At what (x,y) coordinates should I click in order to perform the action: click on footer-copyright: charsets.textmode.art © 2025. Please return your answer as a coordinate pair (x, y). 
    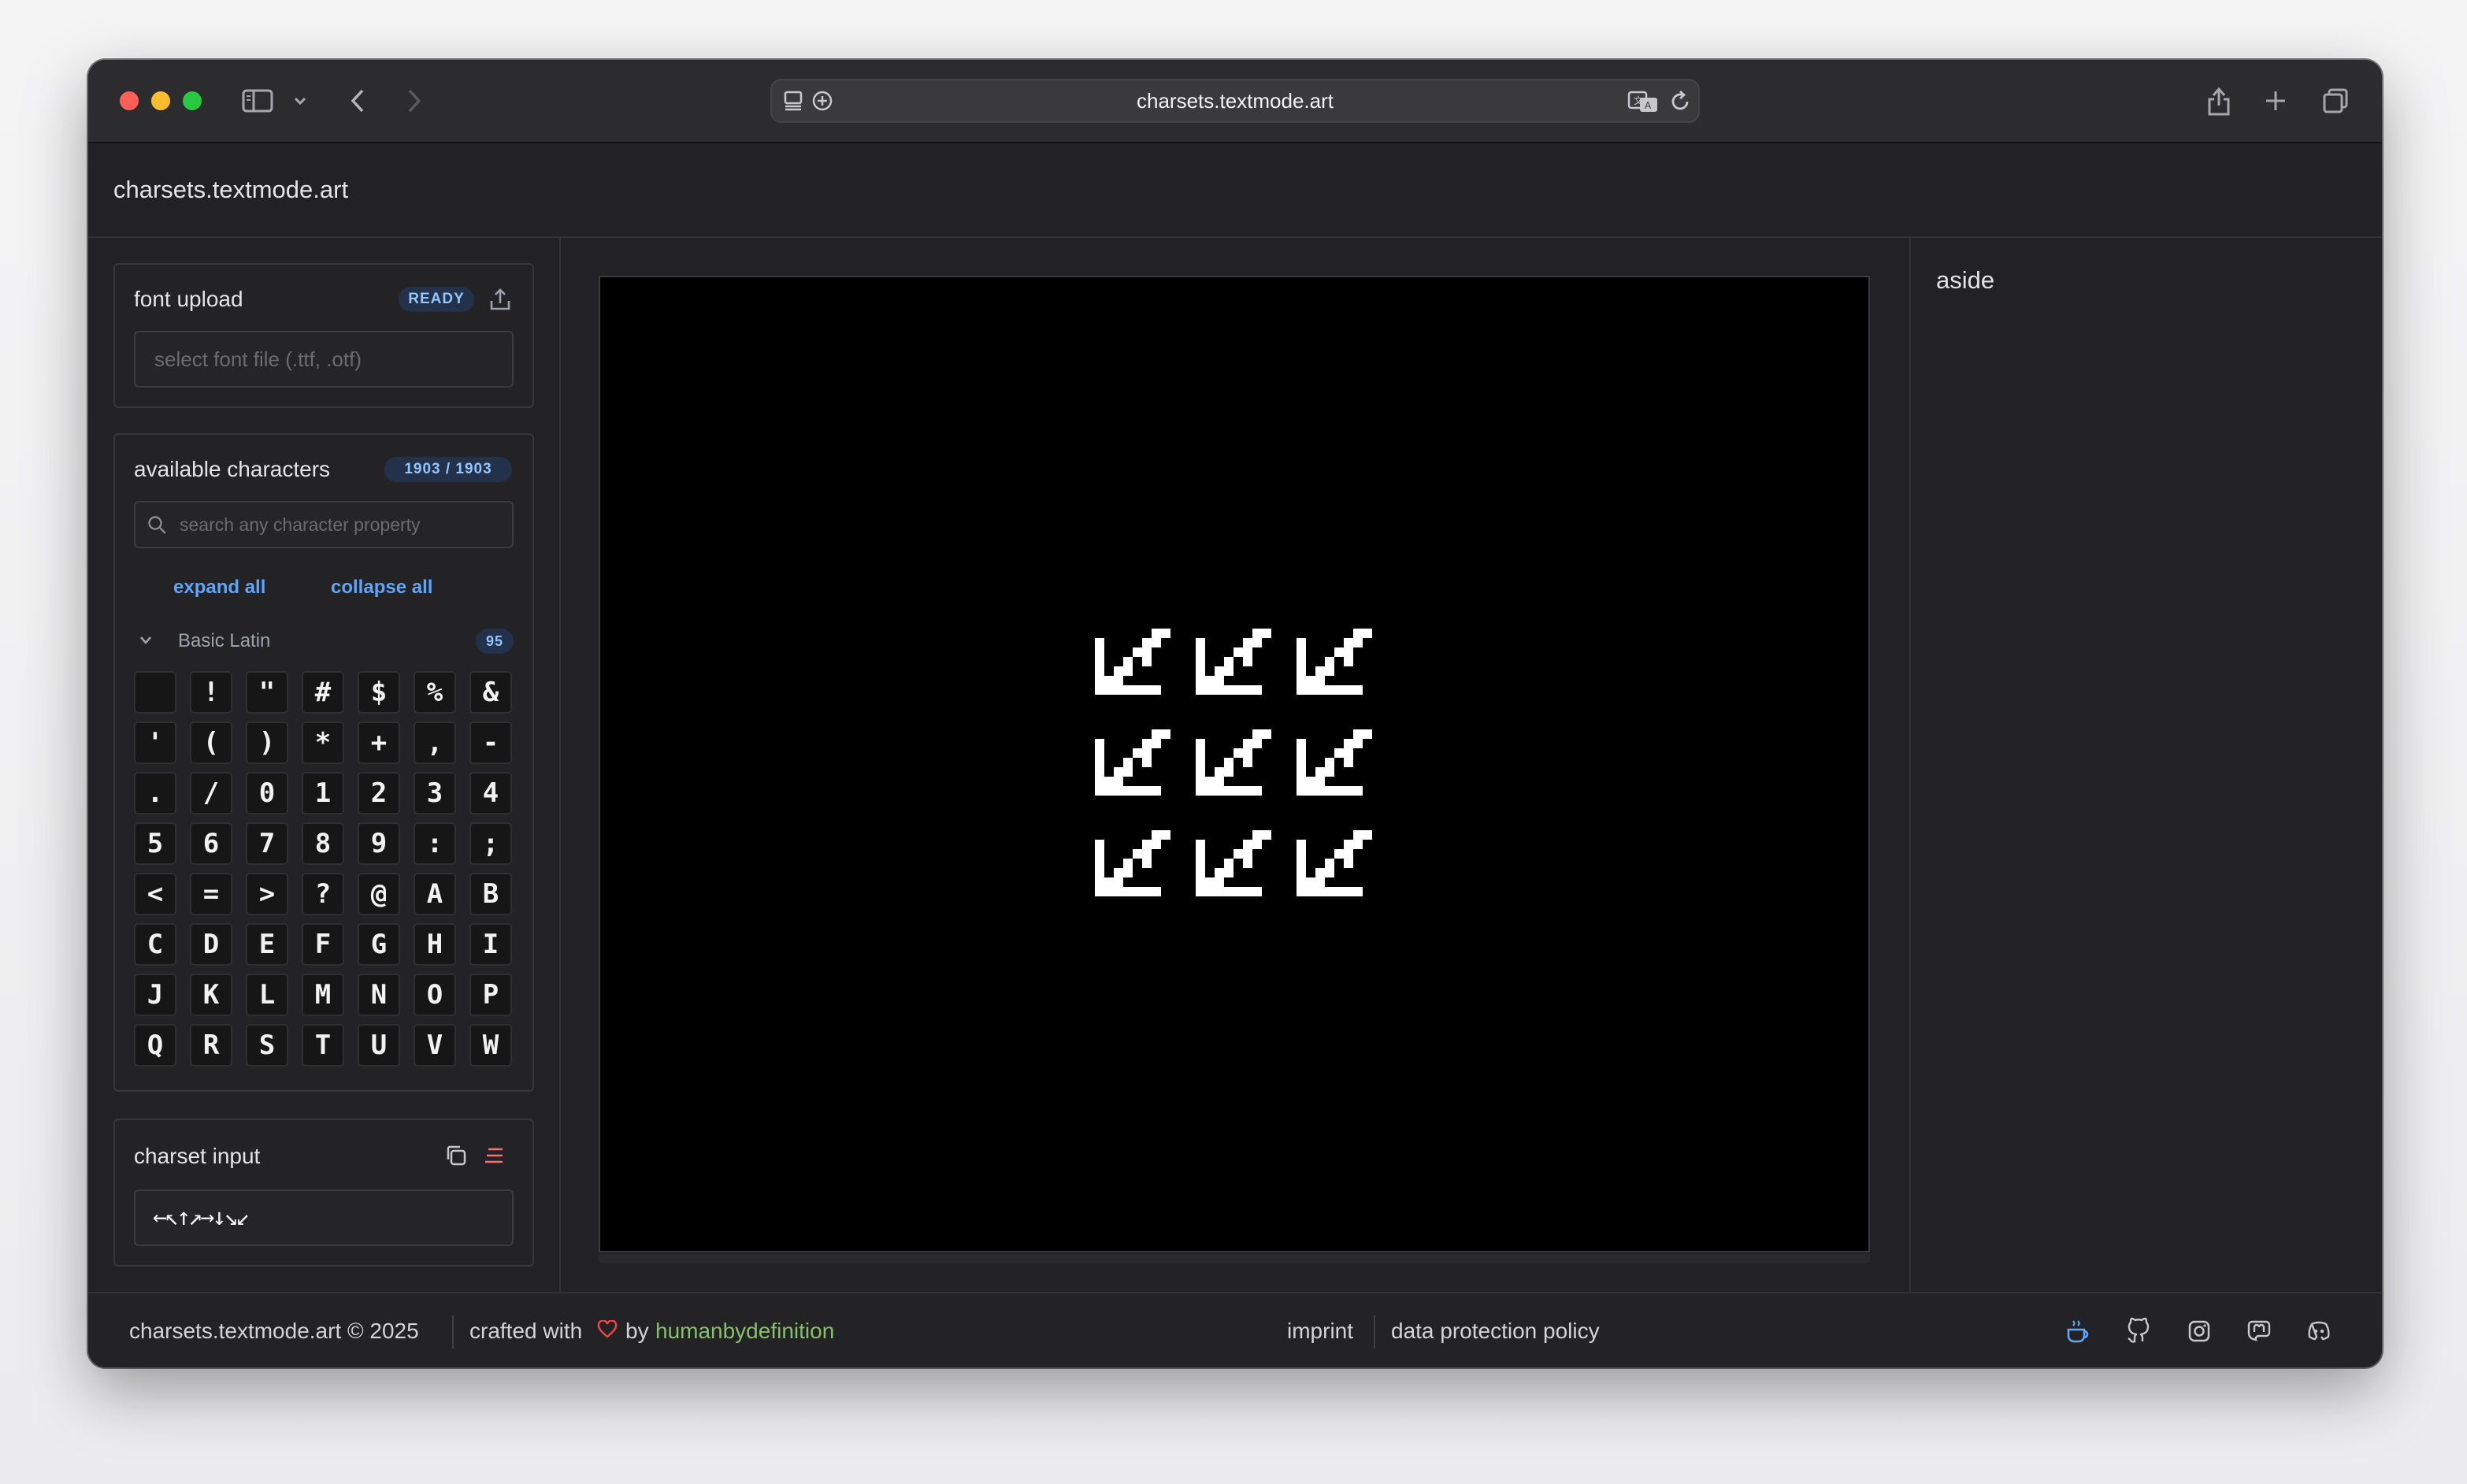
    Looking at the image, I should click on (274, 1331).